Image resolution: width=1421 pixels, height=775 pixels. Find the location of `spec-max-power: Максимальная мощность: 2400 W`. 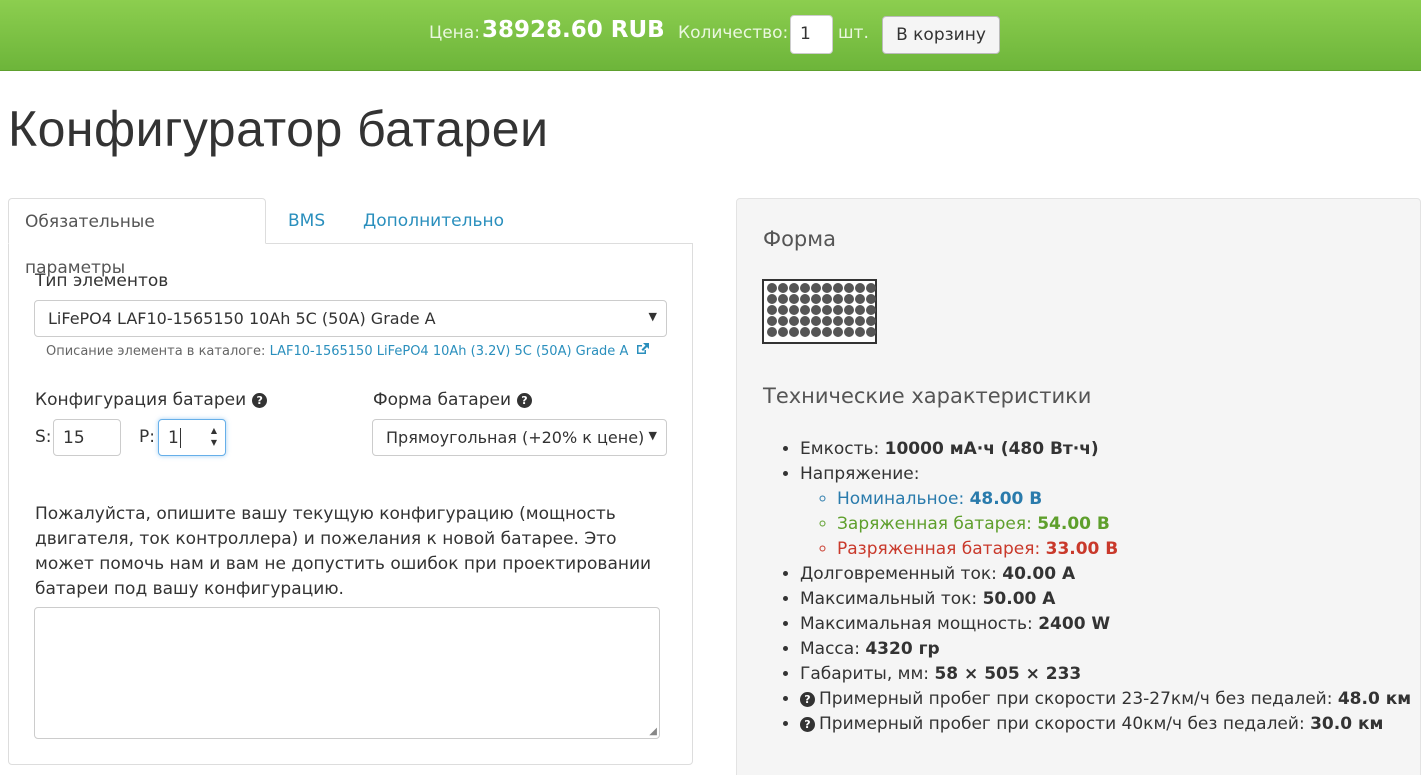

spec-max-power: Максимальная мощность: 2400 W is located at coordinates (1105, 624).